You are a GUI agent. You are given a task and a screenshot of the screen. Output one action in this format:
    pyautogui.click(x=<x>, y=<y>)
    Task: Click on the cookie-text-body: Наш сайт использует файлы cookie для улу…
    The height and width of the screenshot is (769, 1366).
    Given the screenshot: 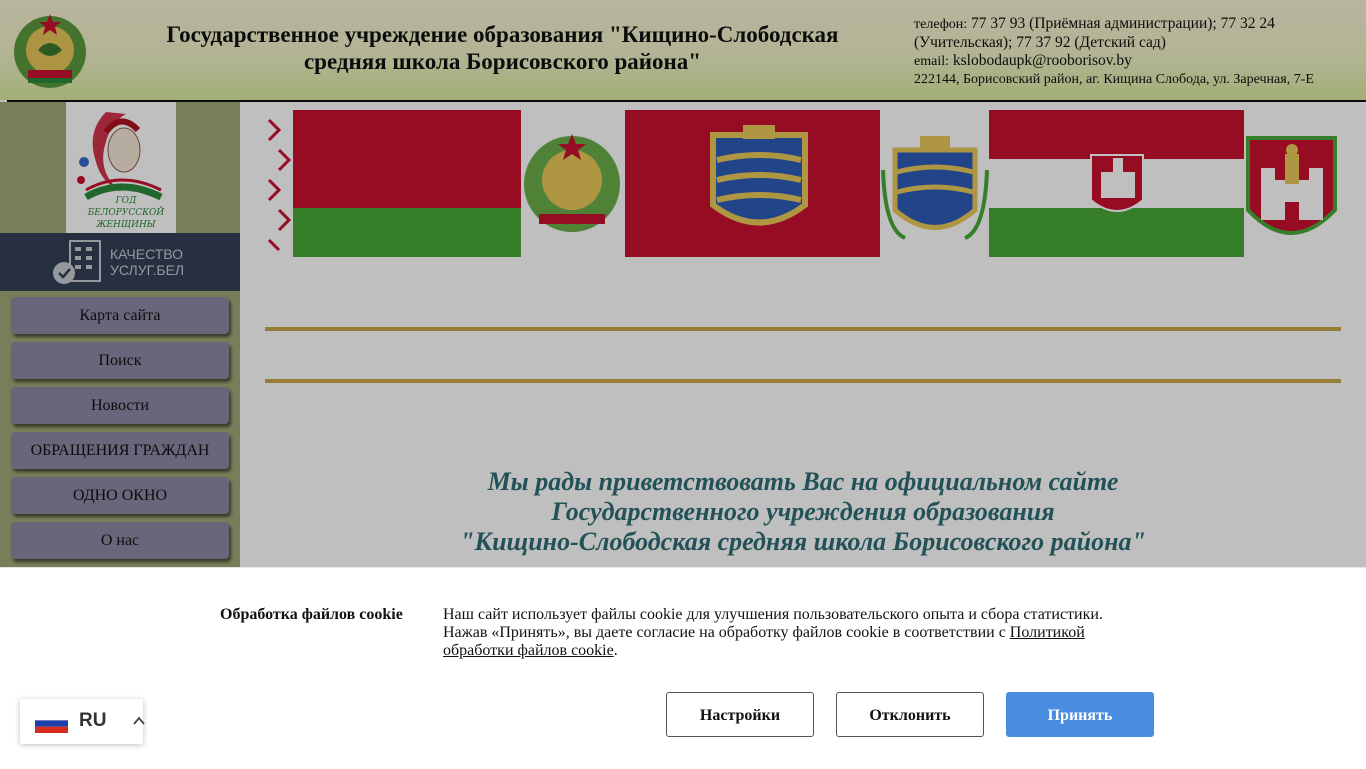 What is the action you would take?
    pyautogui.click(x=773, y=623)
    